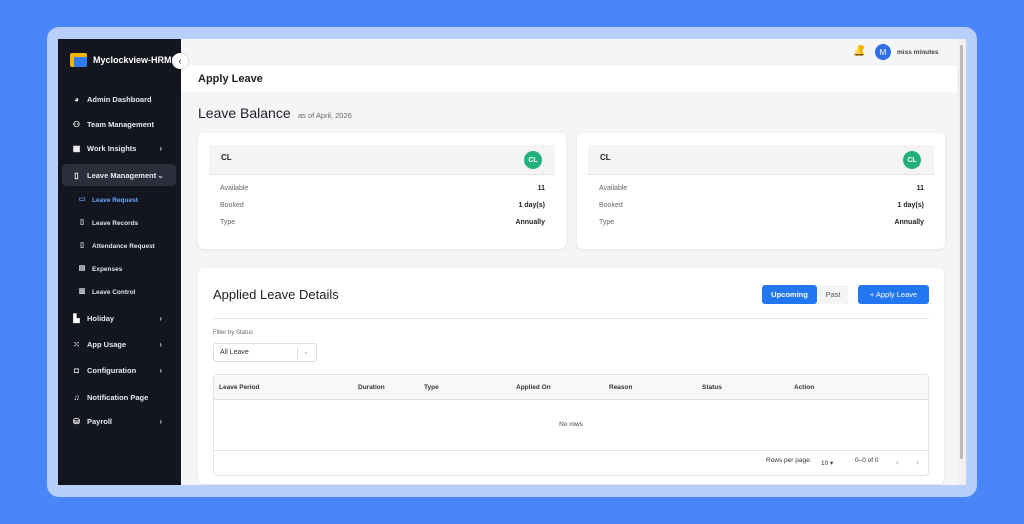 The width and height of the screenshot is (1024, 524). I want to click on page-header: Apply Leave, so click(569, 79).